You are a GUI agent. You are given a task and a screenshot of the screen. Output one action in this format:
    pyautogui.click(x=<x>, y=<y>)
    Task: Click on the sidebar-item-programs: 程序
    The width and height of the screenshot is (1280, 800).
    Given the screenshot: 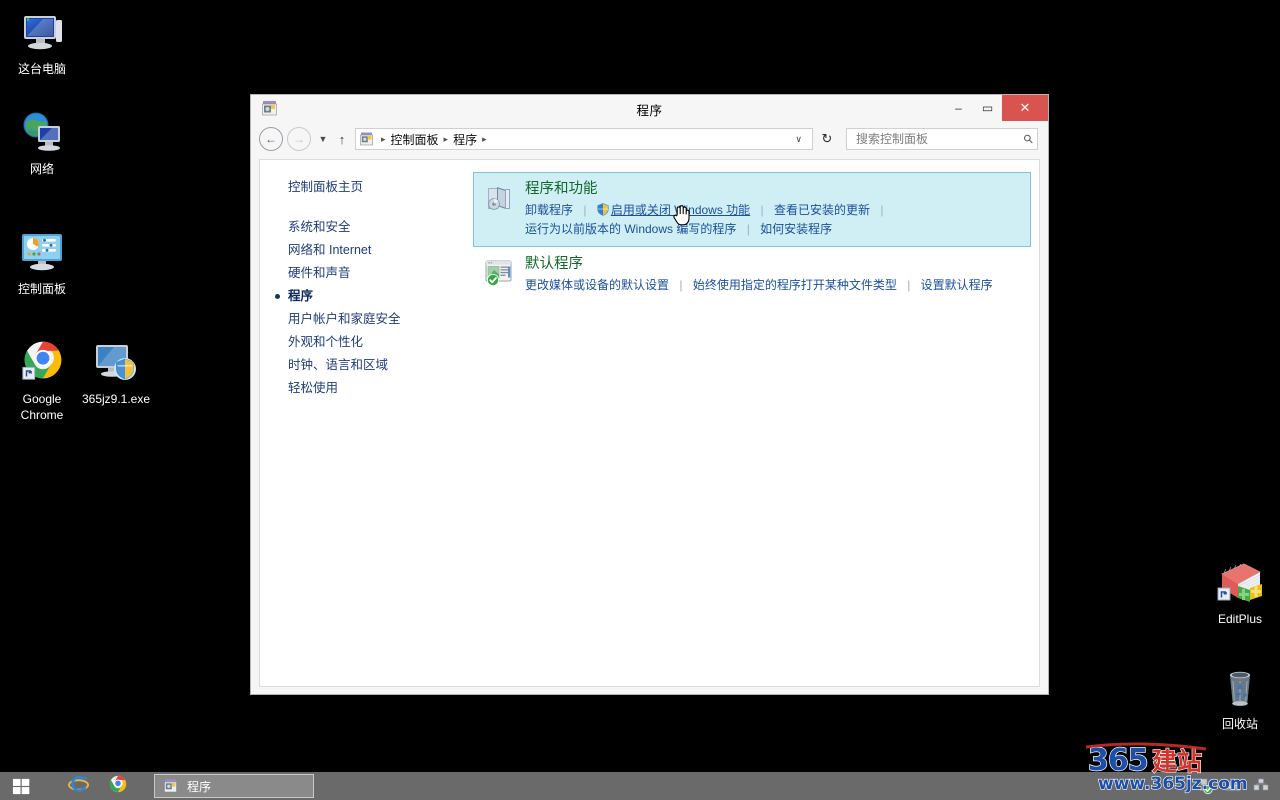 What is the action you would take?
    pyautogui.click(x=374, y=296)
    